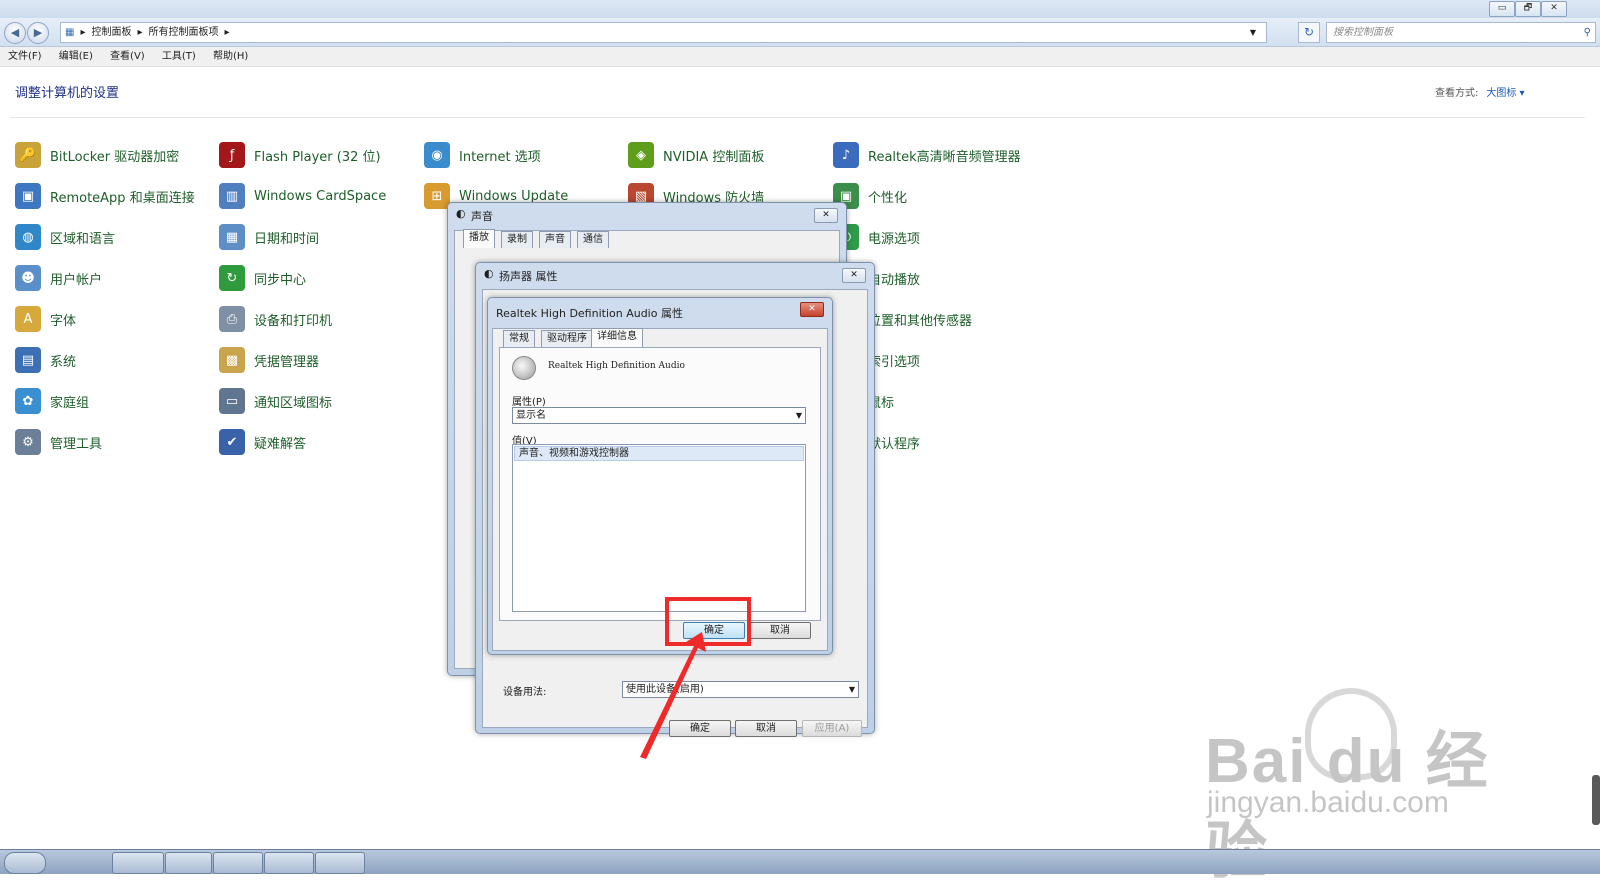 Image resolution: width=1600 pixels, height=890 pixels. I want to click on cp-item: ◈ NVIDIA 控制面板, so click(730, 155).